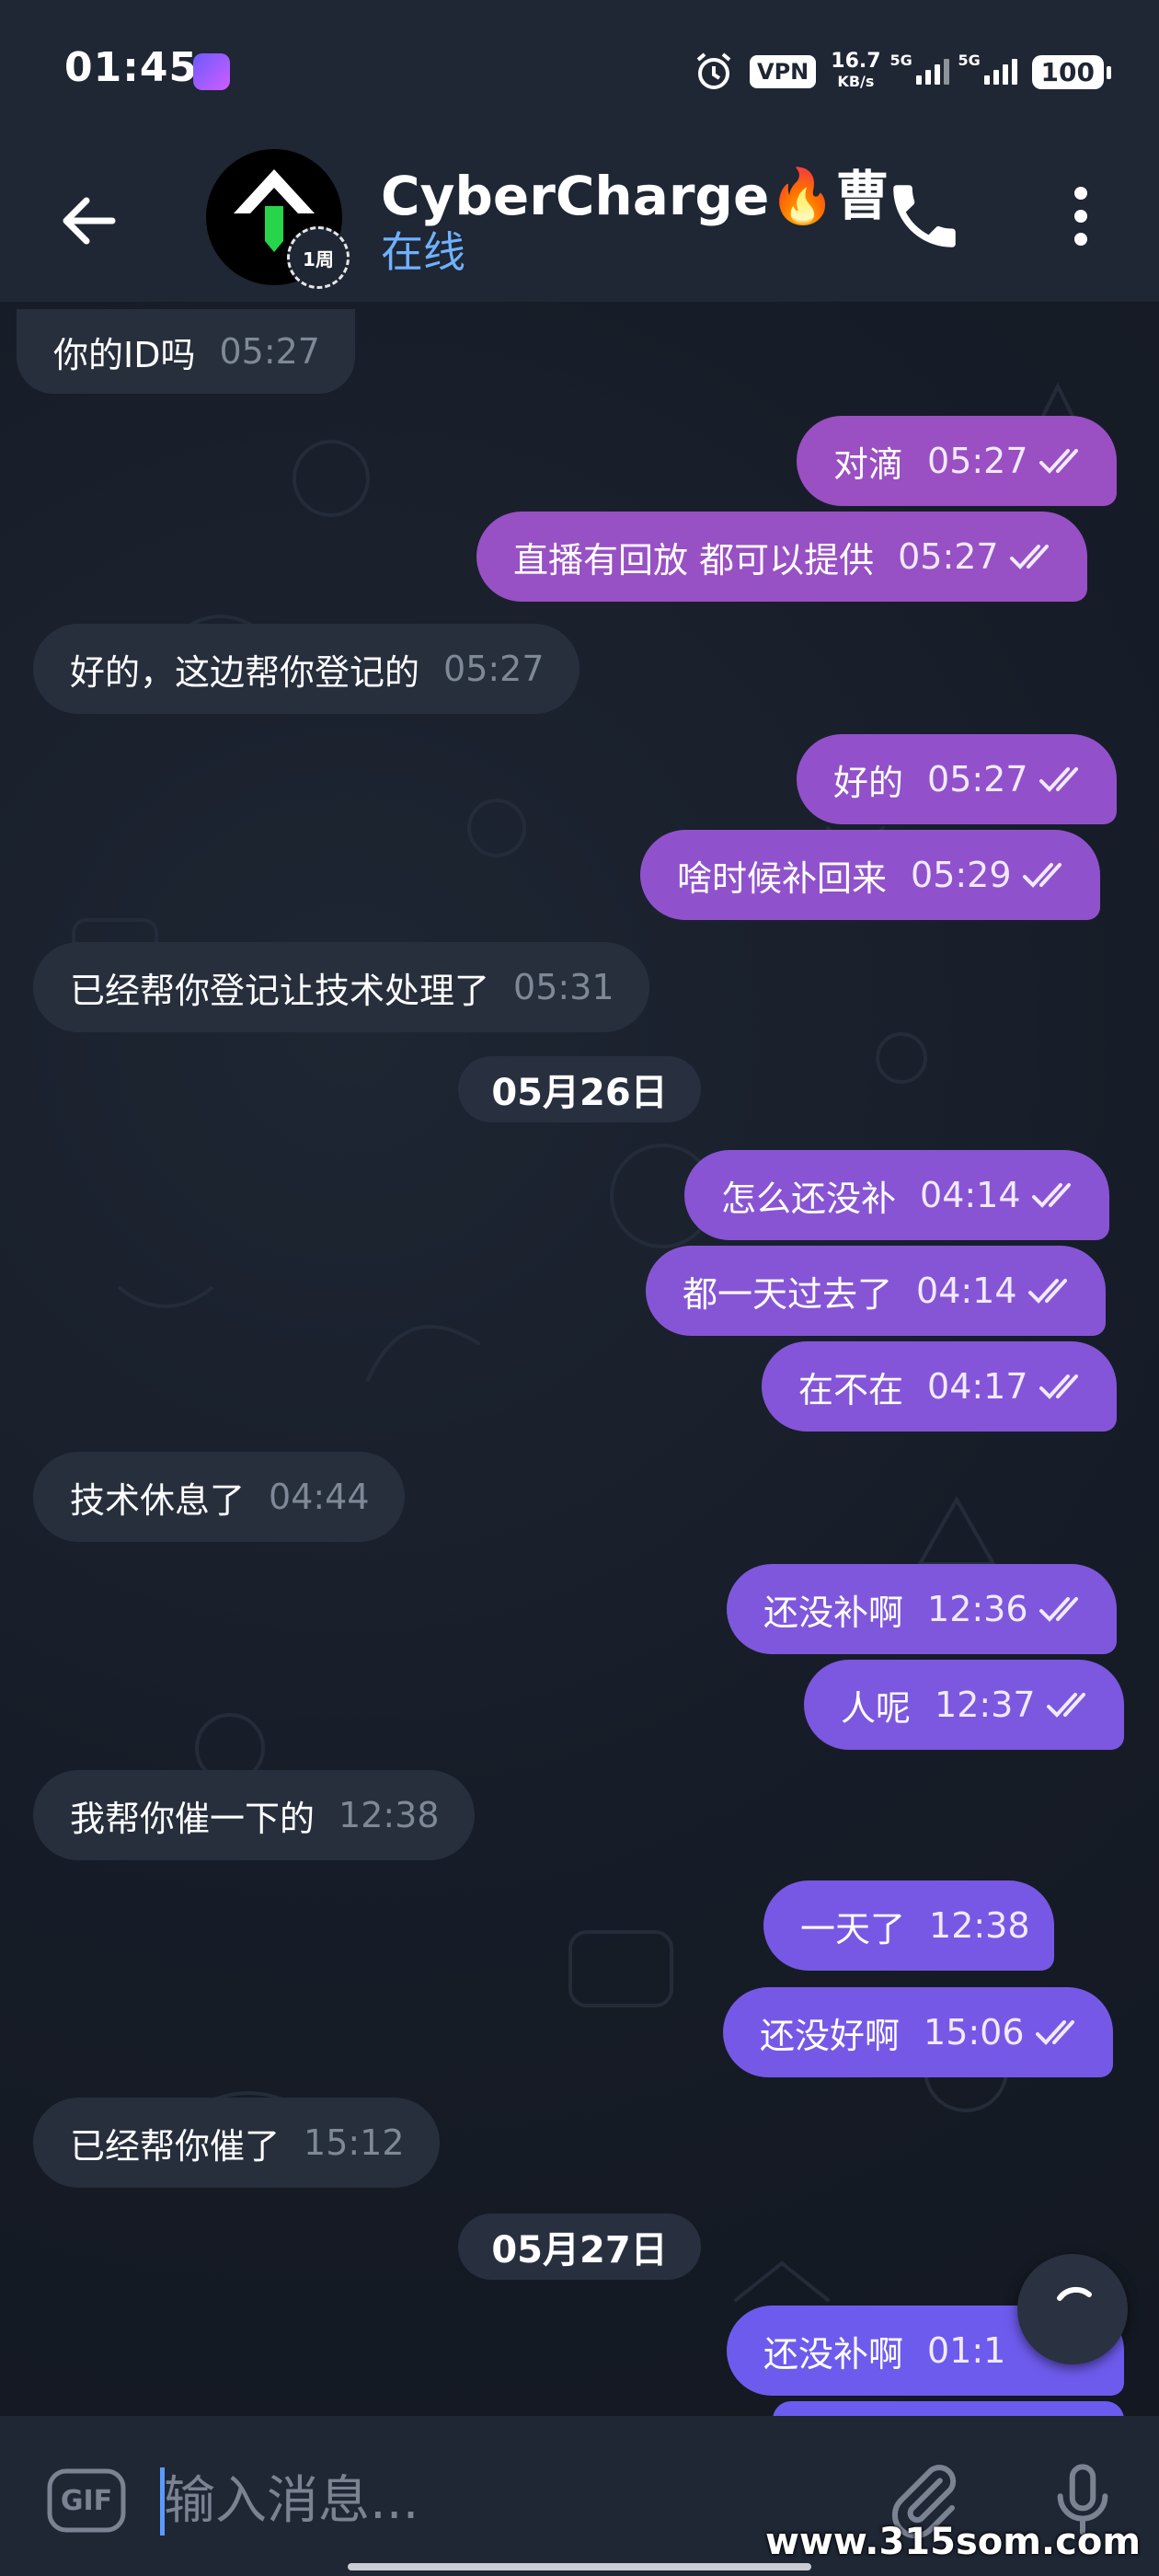  I want to click on back-button, so click(92, 221).